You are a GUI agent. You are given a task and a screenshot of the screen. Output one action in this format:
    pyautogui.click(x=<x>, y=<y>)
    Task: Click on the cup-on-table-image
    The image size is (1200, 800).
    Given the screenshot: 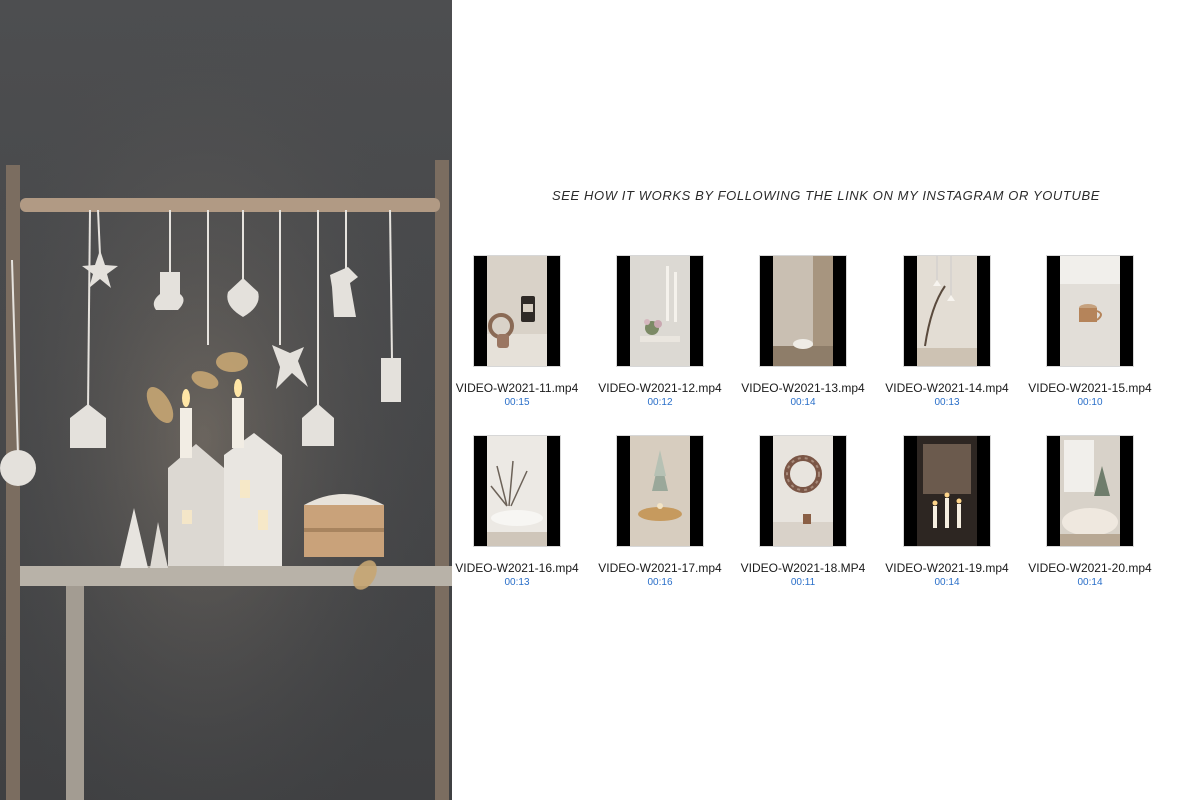 What is the action you would take?
    pyautogui.click(x=1090, y=311)
    